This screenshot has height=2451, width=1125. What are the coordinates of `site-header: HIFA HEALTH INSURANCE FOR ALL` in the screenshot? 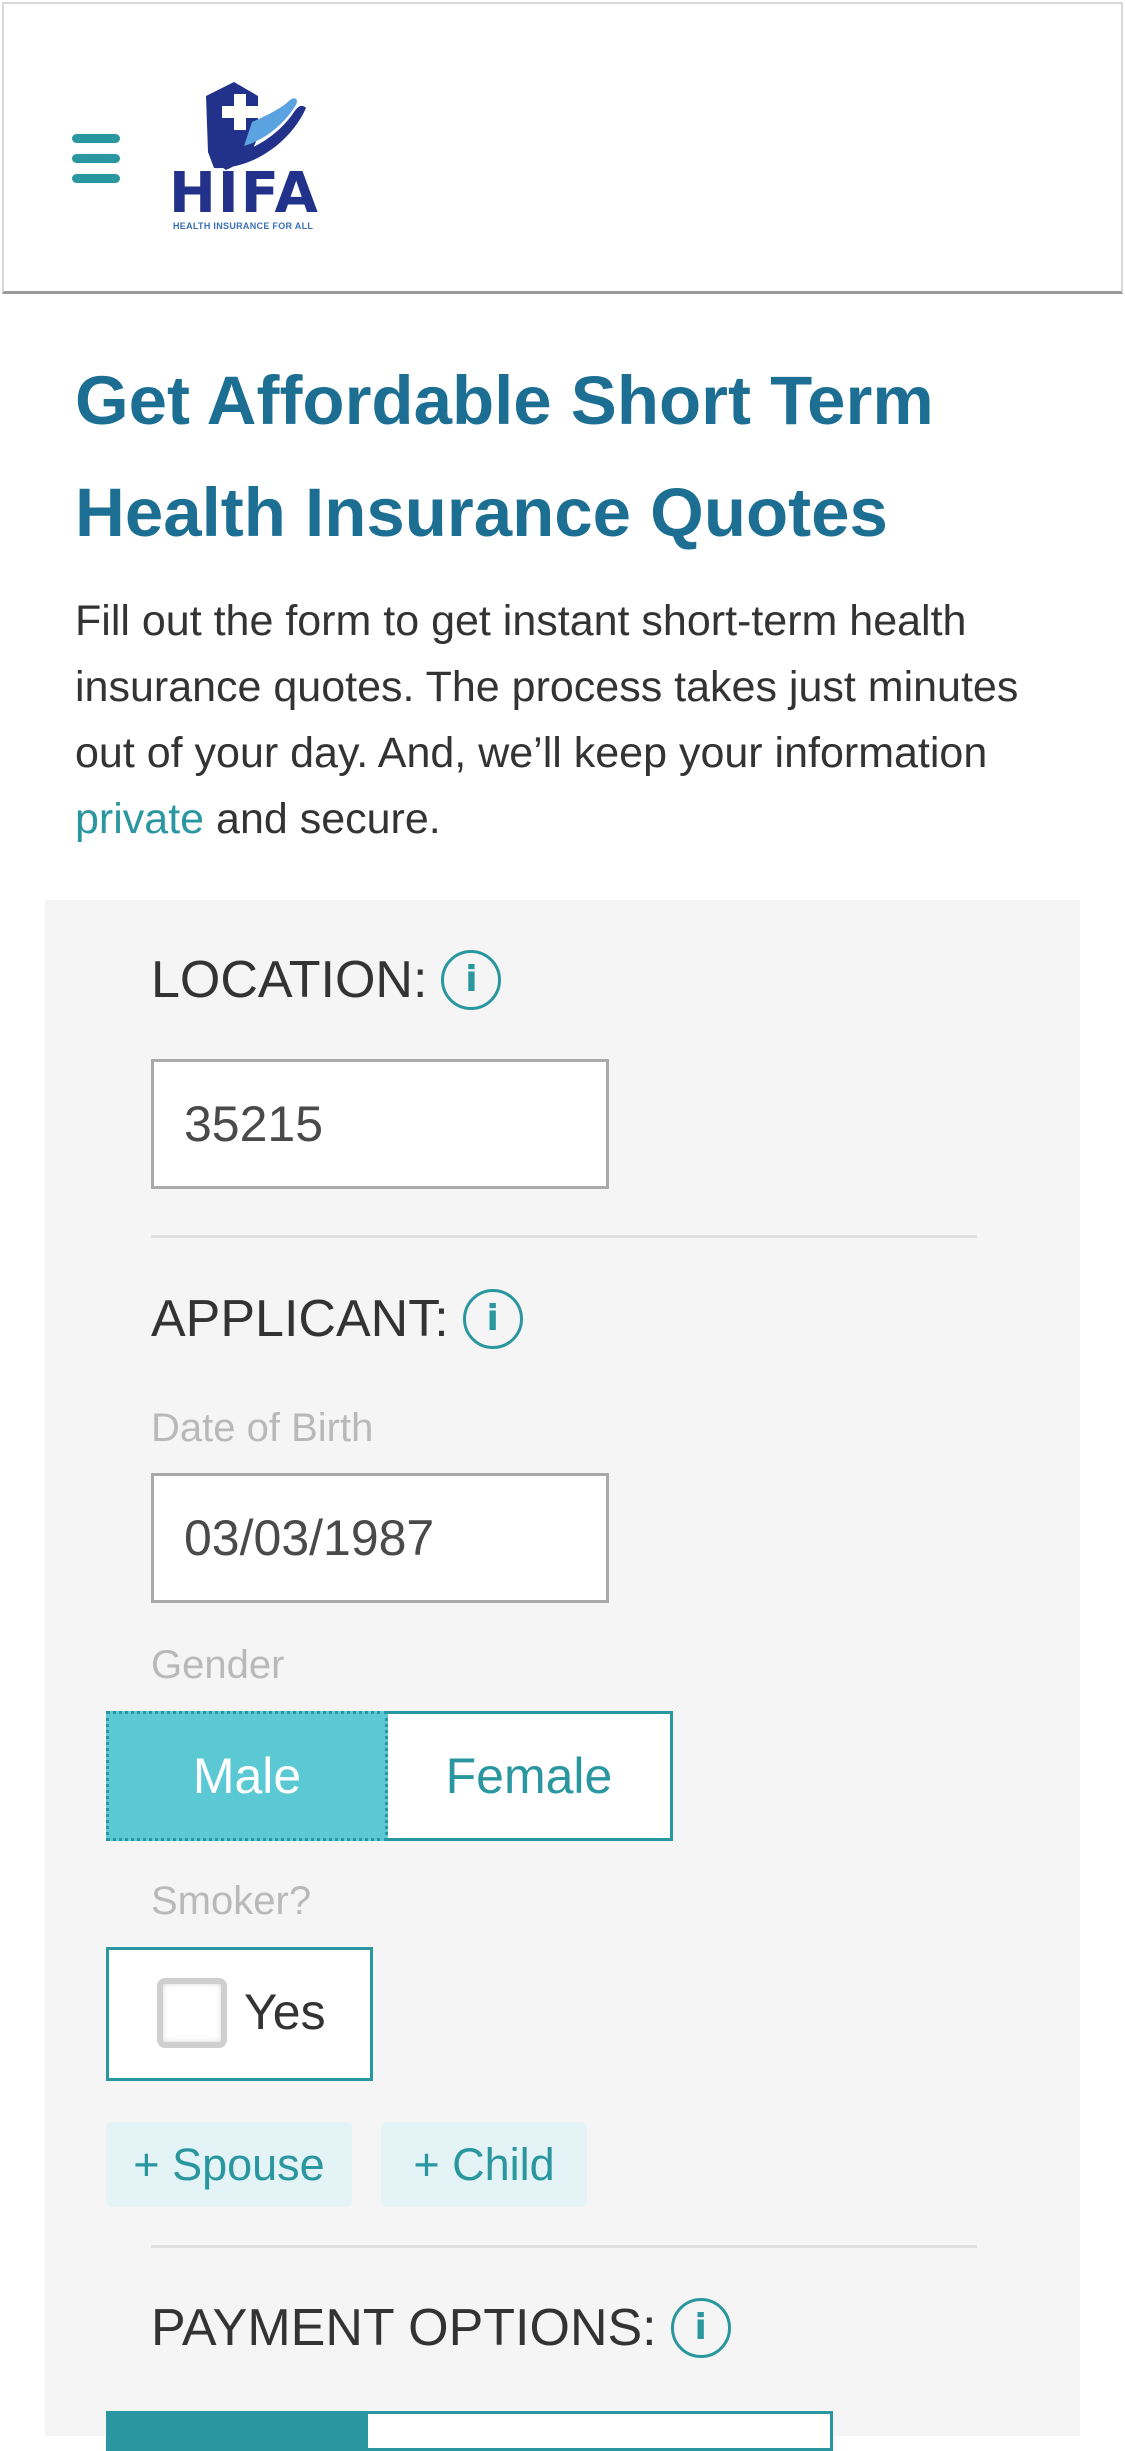 It's located at (562, 148).